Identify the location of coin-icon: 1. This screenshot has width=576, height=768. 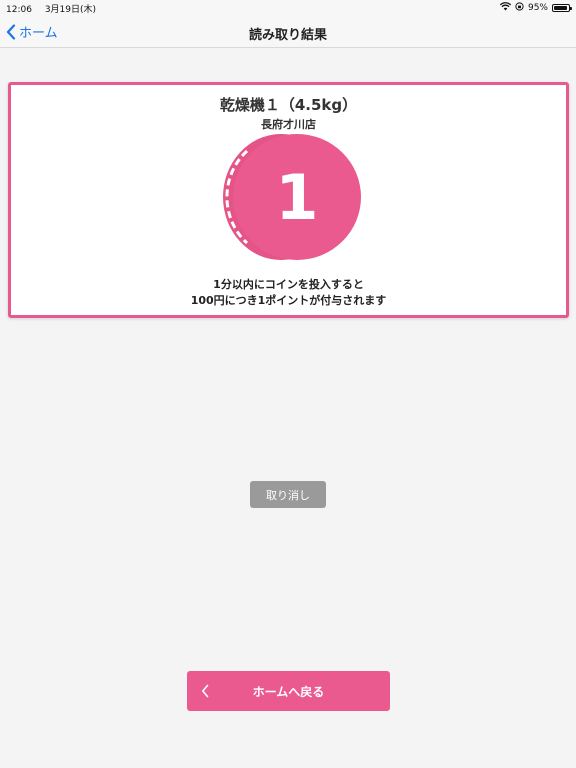
(291, 197).